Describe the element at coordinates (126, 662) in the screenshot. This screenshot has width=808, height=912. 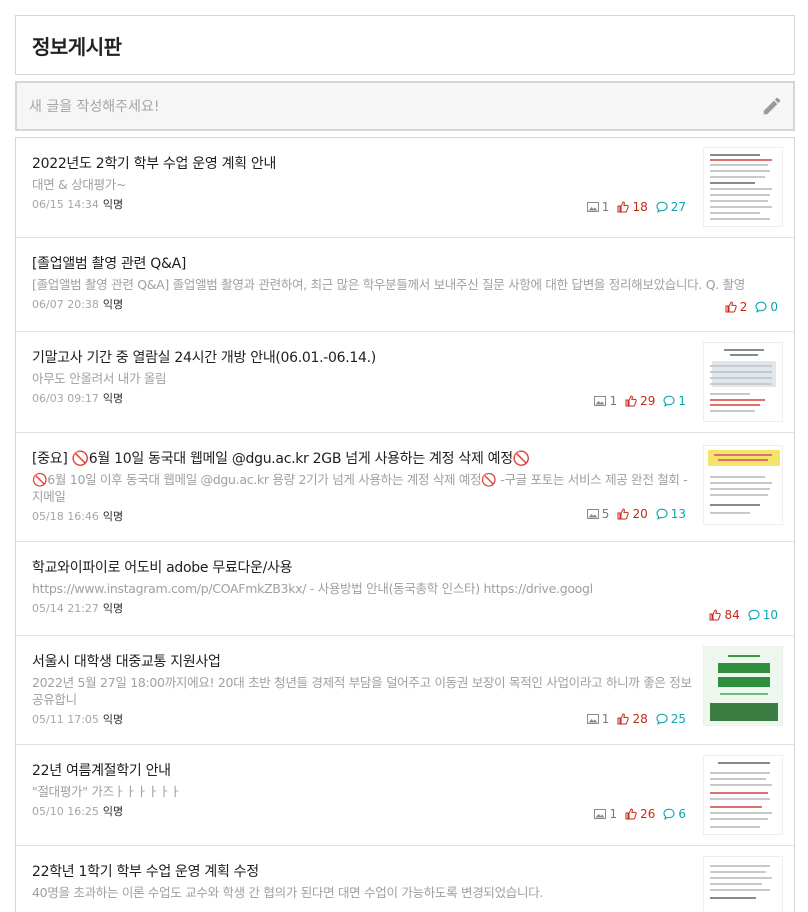
I see `post-title: 서울시 대학생 대중교통 지원사업` at that location.